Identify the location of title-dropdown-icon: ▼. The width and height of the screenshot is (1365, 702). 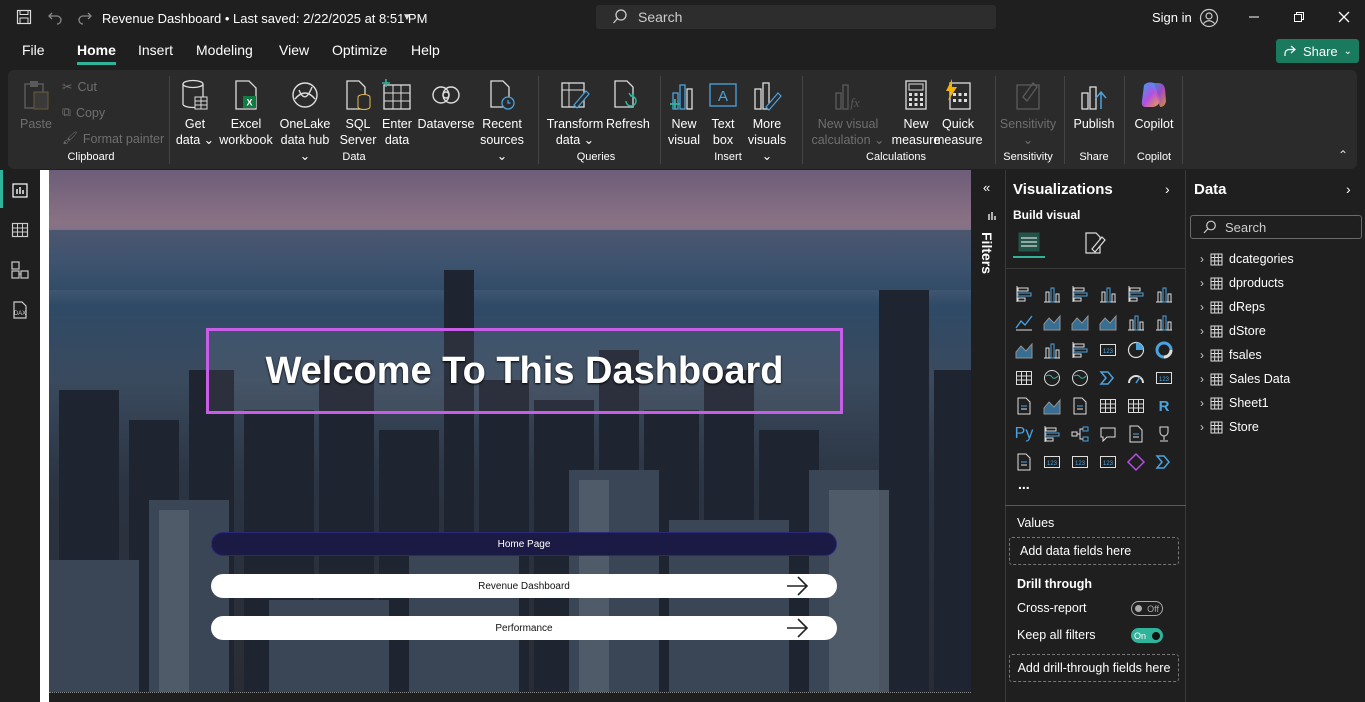
(407, 17).